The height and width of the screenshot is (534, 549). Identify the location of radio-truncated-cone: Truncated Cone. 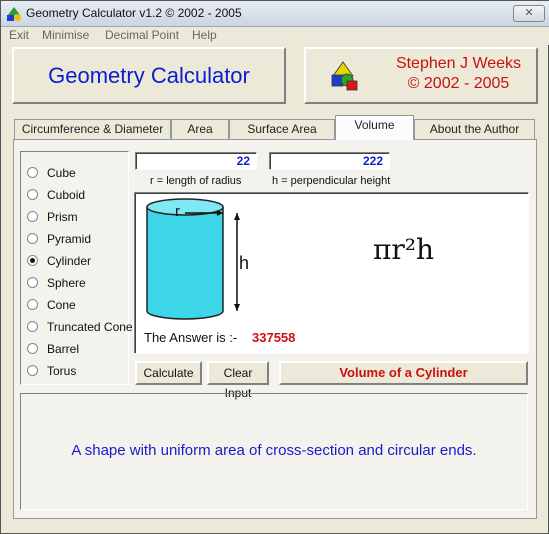
(80, 328).